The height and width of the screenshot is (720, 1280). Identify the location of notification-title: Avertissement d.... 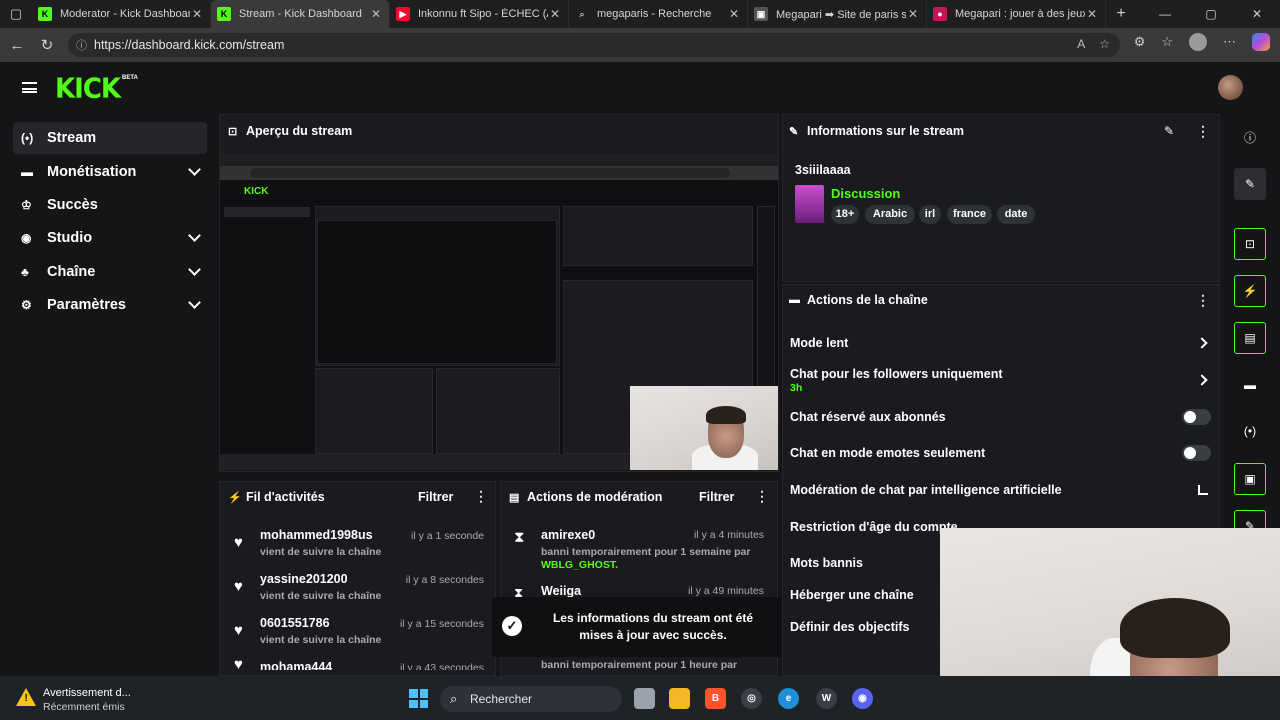
(87, 693).